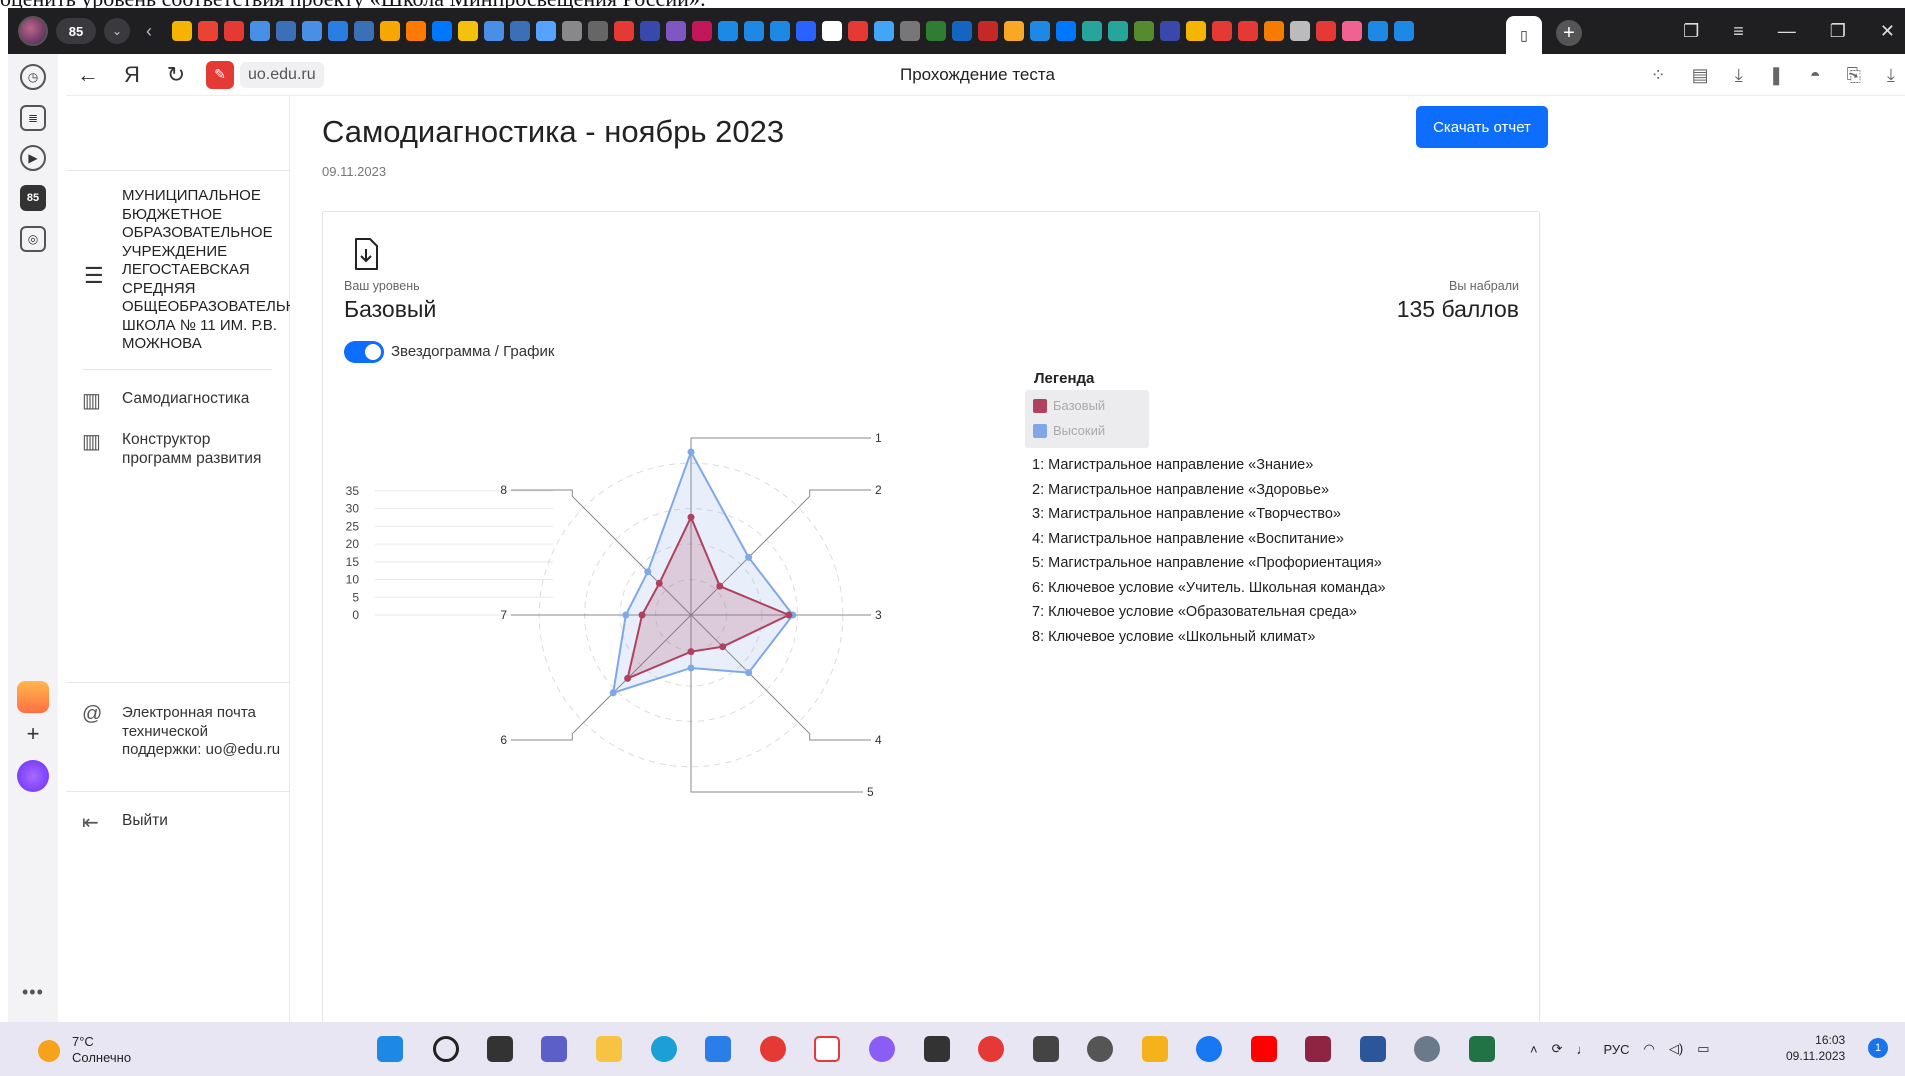 This screenshot has height=1076, width=1905. What do you see at coordinates (1703, 1049) in the screenshot?
I see `battery-icon: ▭` at bounding box center [1703, 1049].